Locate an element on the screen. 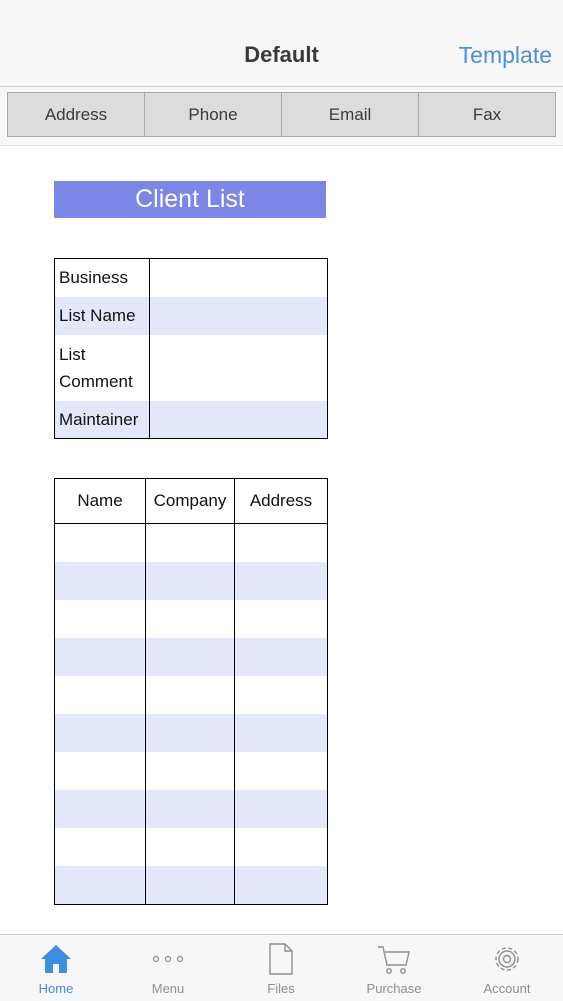 The height and width of the screenshot is (1001, 563). tab-purchase: Purchase is located at coordinates (394, 968).